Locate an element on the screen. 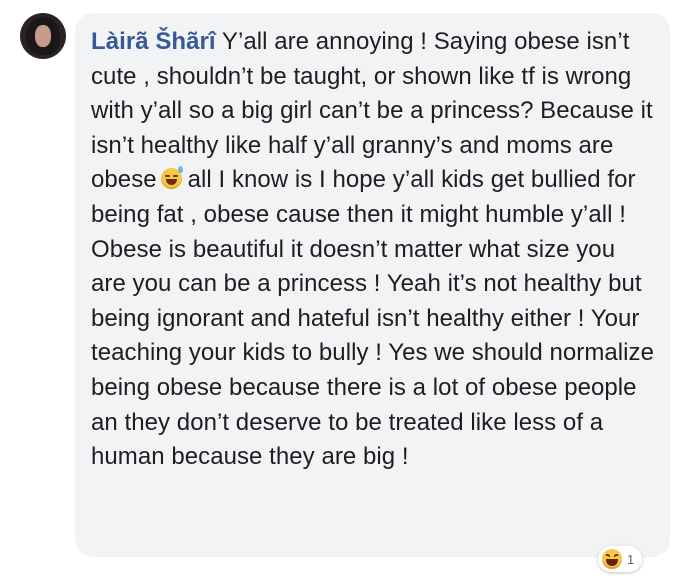 This screenshot has height=588, width=700. sweat-smile-emoji-icon is located at coordinates (171, 178).